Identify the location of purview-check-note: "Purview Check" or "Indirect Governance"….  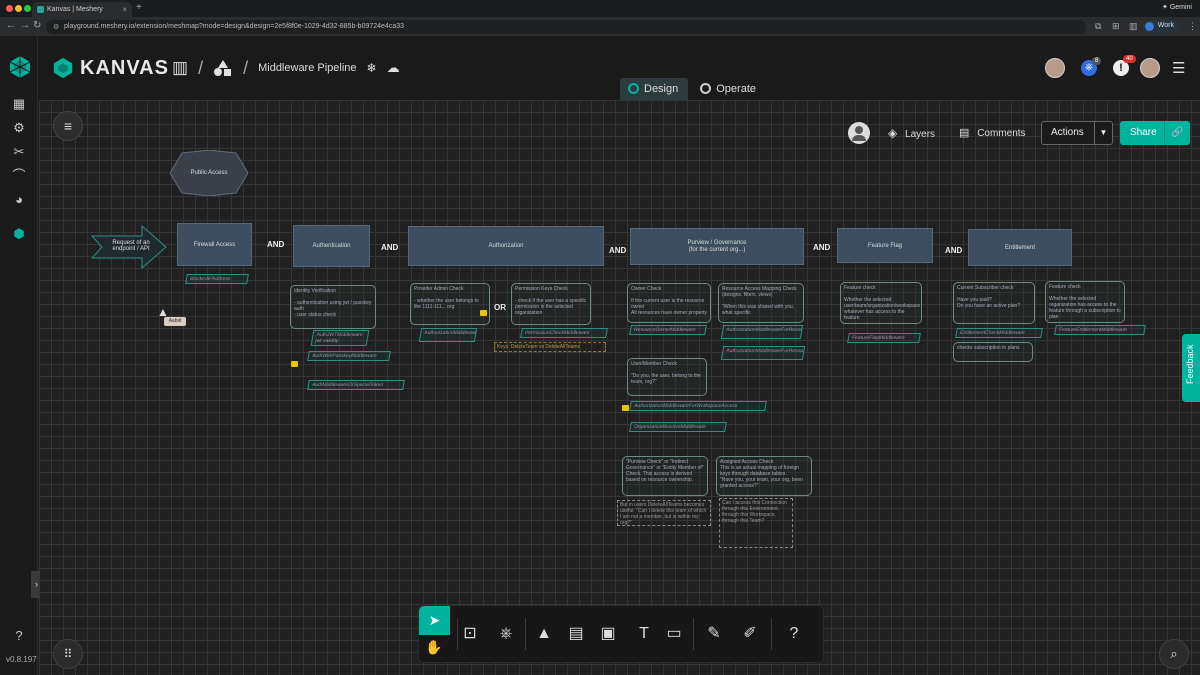
(665, 476).